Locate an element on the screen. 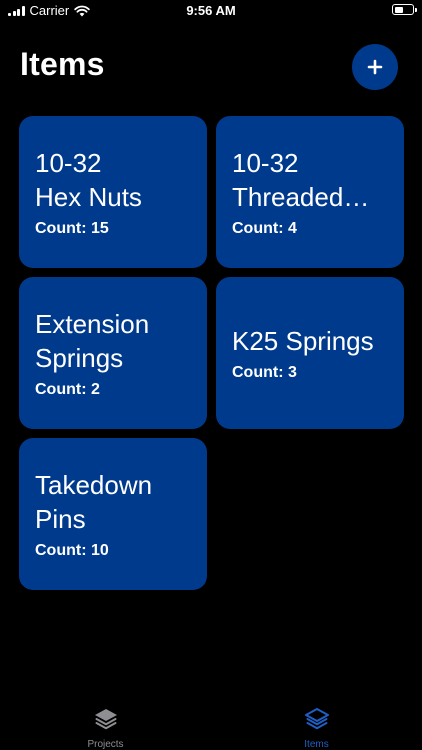  item-name: 10-32 Threaded Rods is located at coordinates (288, 180).